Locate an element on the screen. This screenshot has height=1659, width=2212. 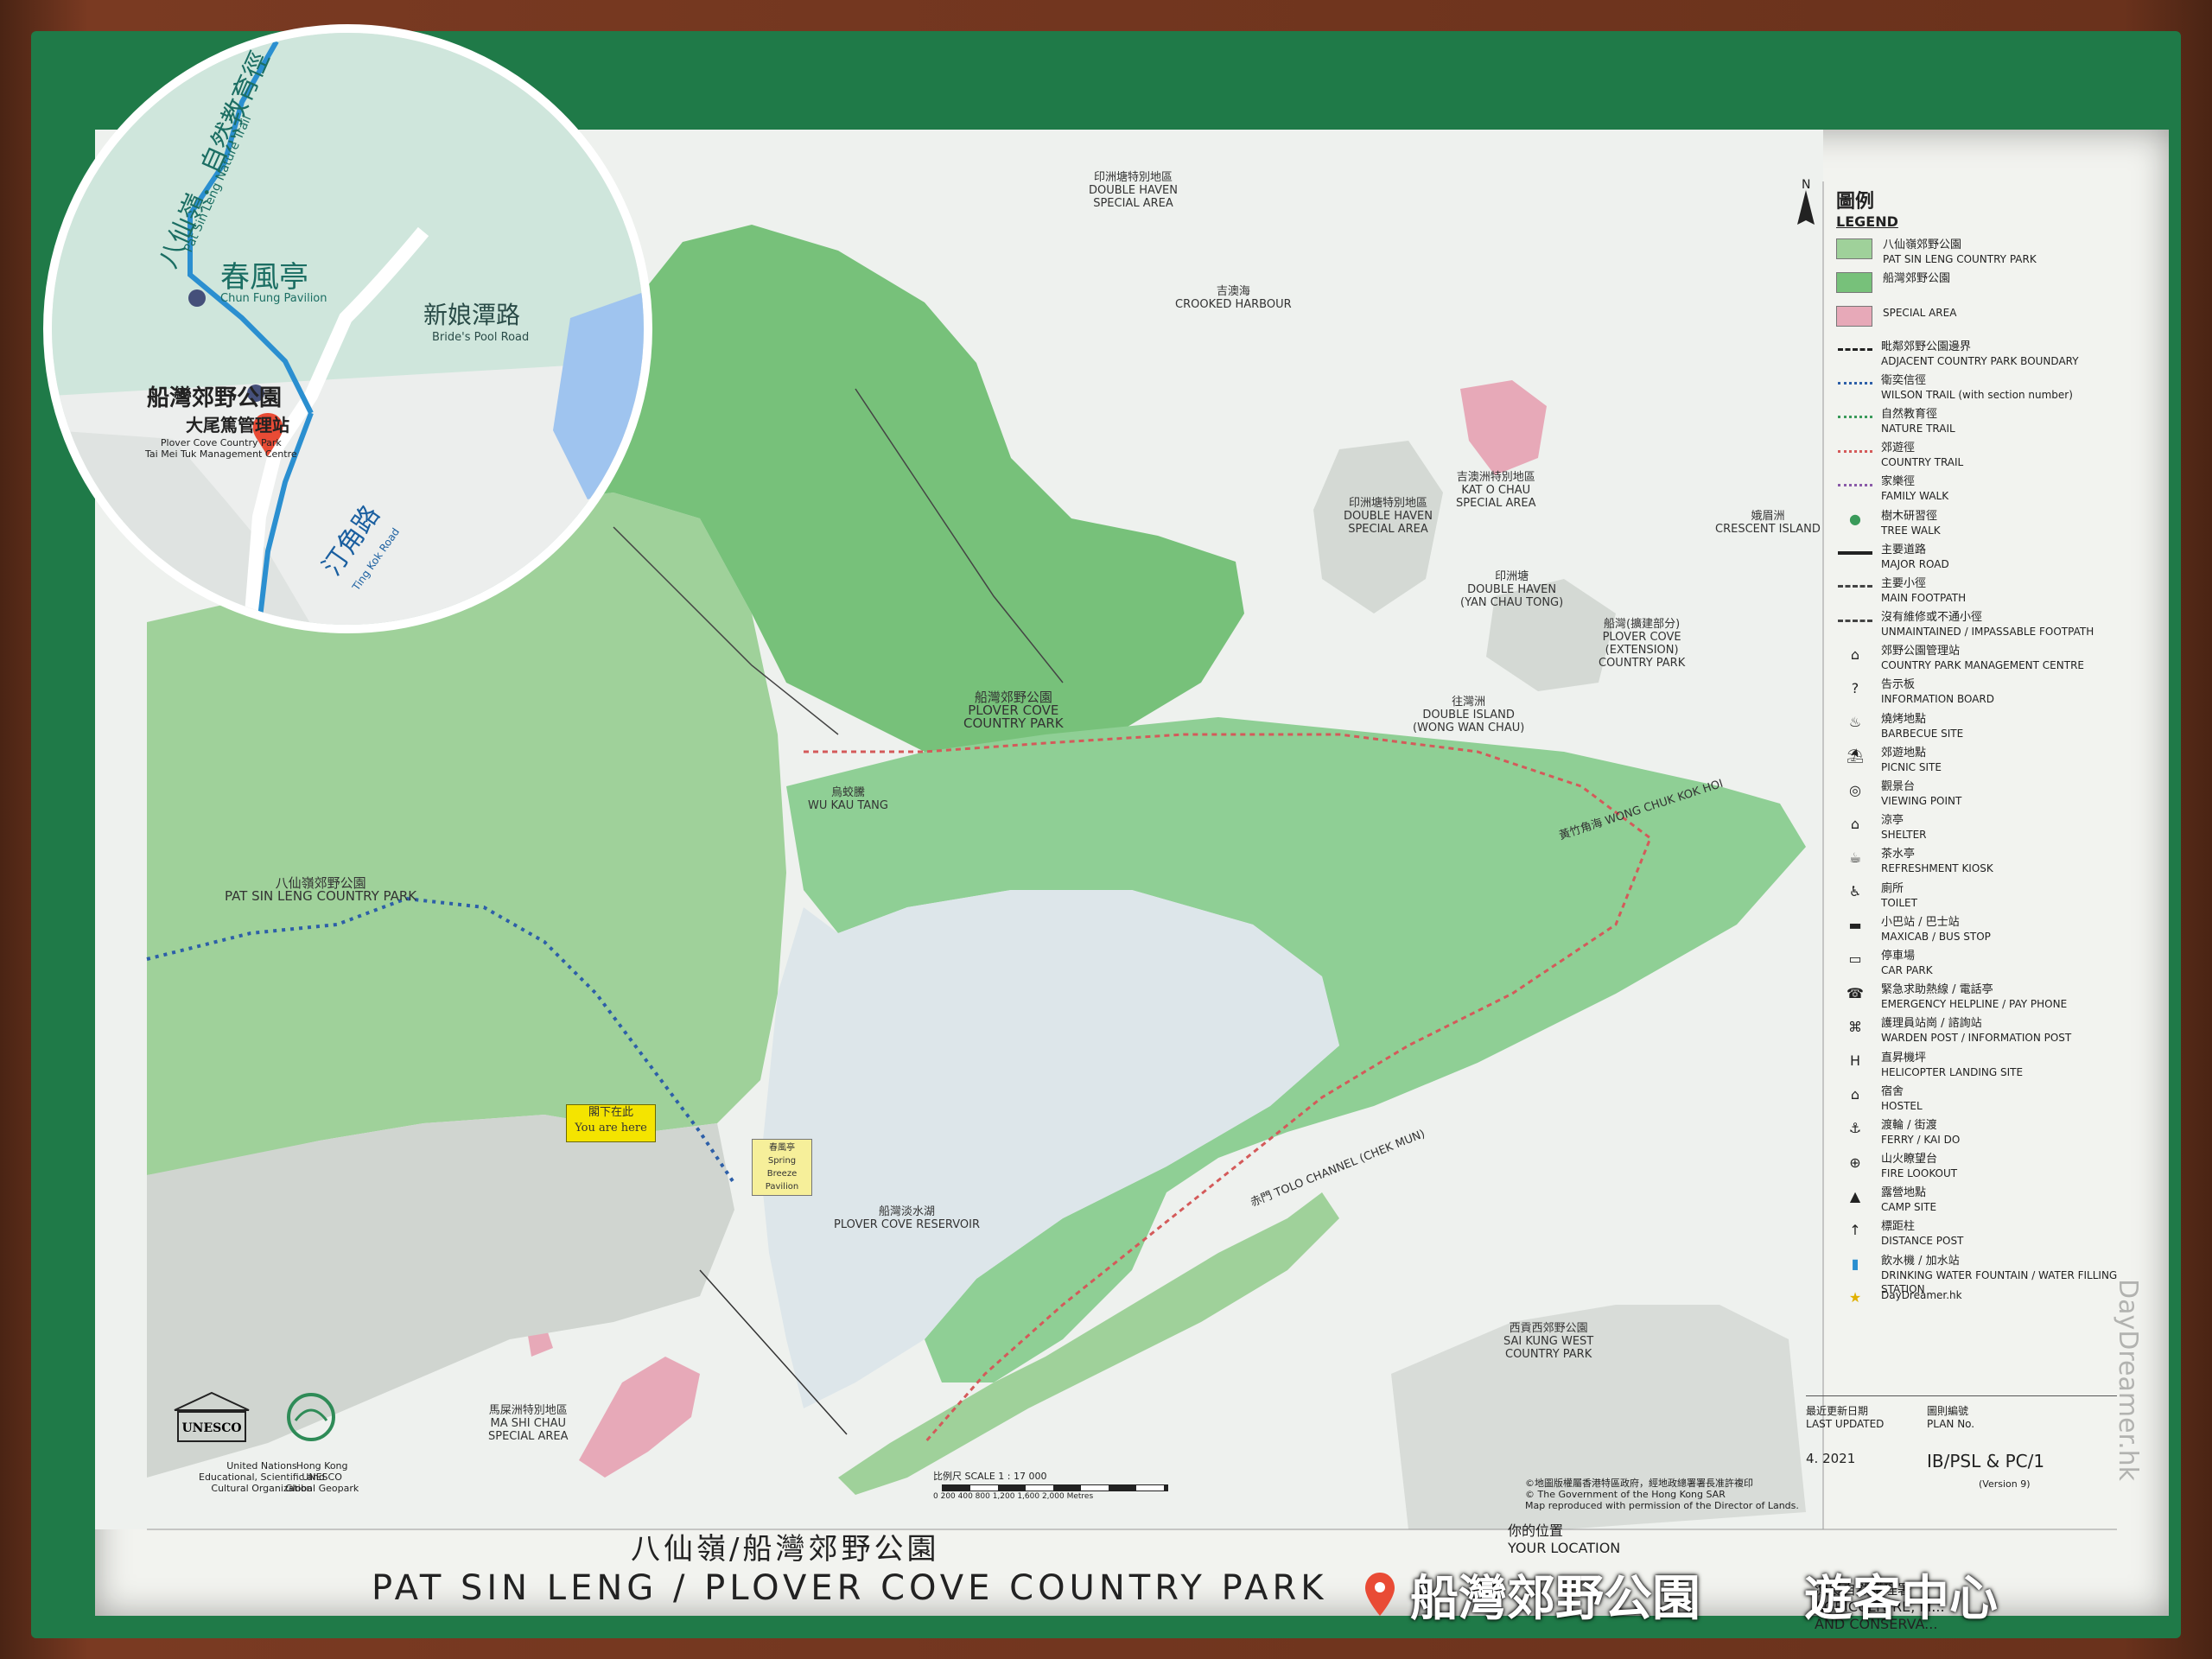
legend-text-en: ADJACENT COUNTRY PARK BOUNDARY is located at coordinates (1980, 360).